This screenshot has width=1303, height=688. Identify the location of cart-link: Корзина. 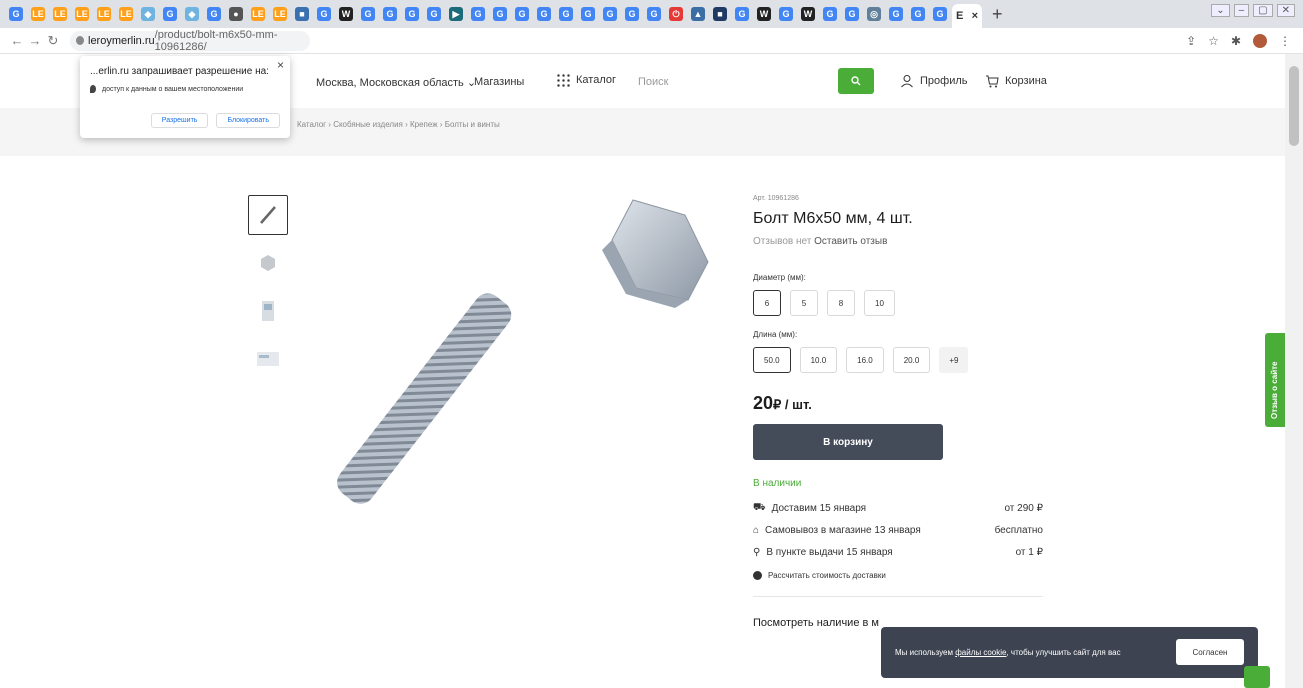
(1016, 81).